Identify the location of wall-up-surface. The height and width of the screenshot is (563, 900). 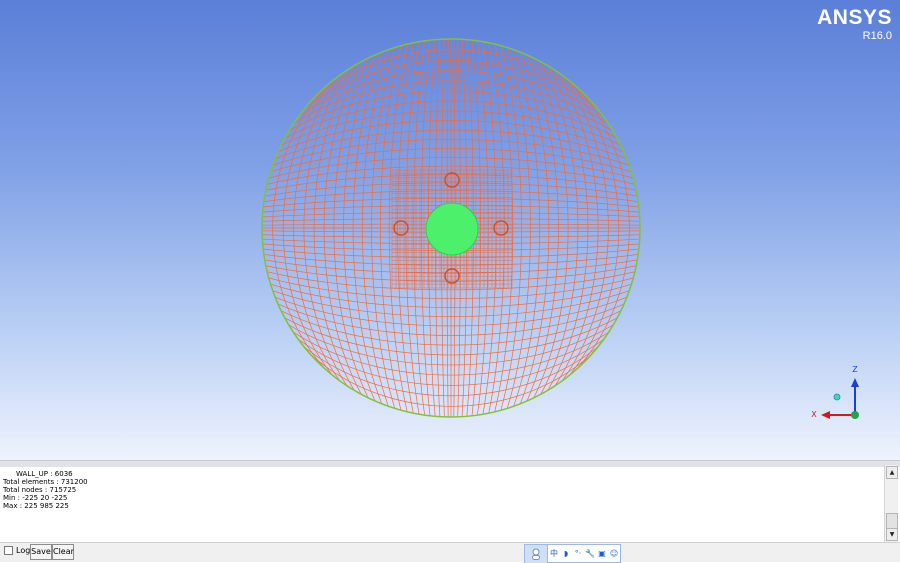
(452, 229).